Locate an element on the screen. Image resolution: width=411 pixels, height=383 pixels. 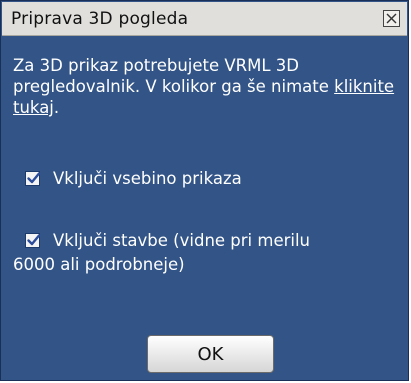
include-content-checkbox is located at coordinates (33, 178).